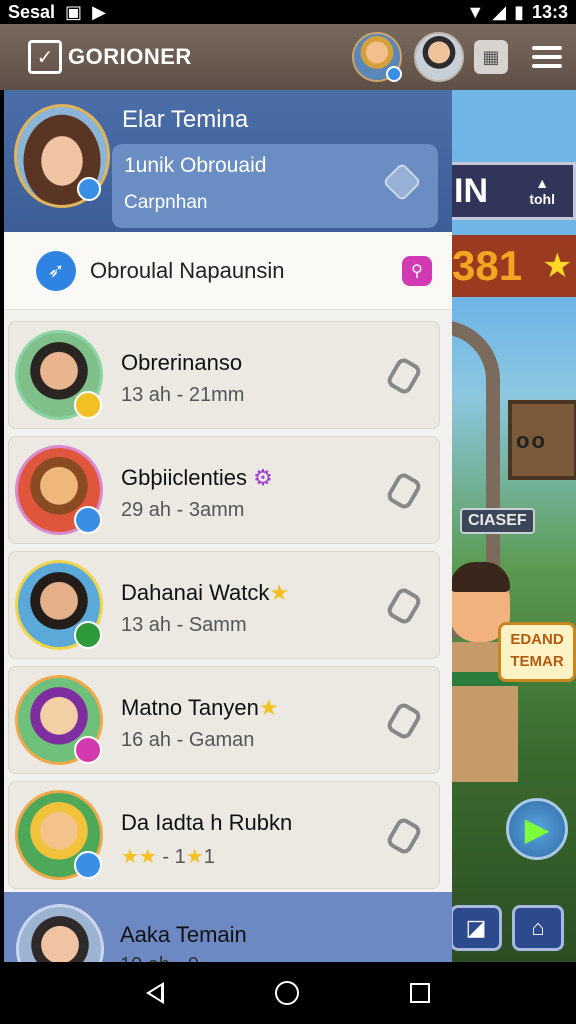 The height and width of the screenshot is (1024, 576). I want to click on recents-icon, so click(420, 993).